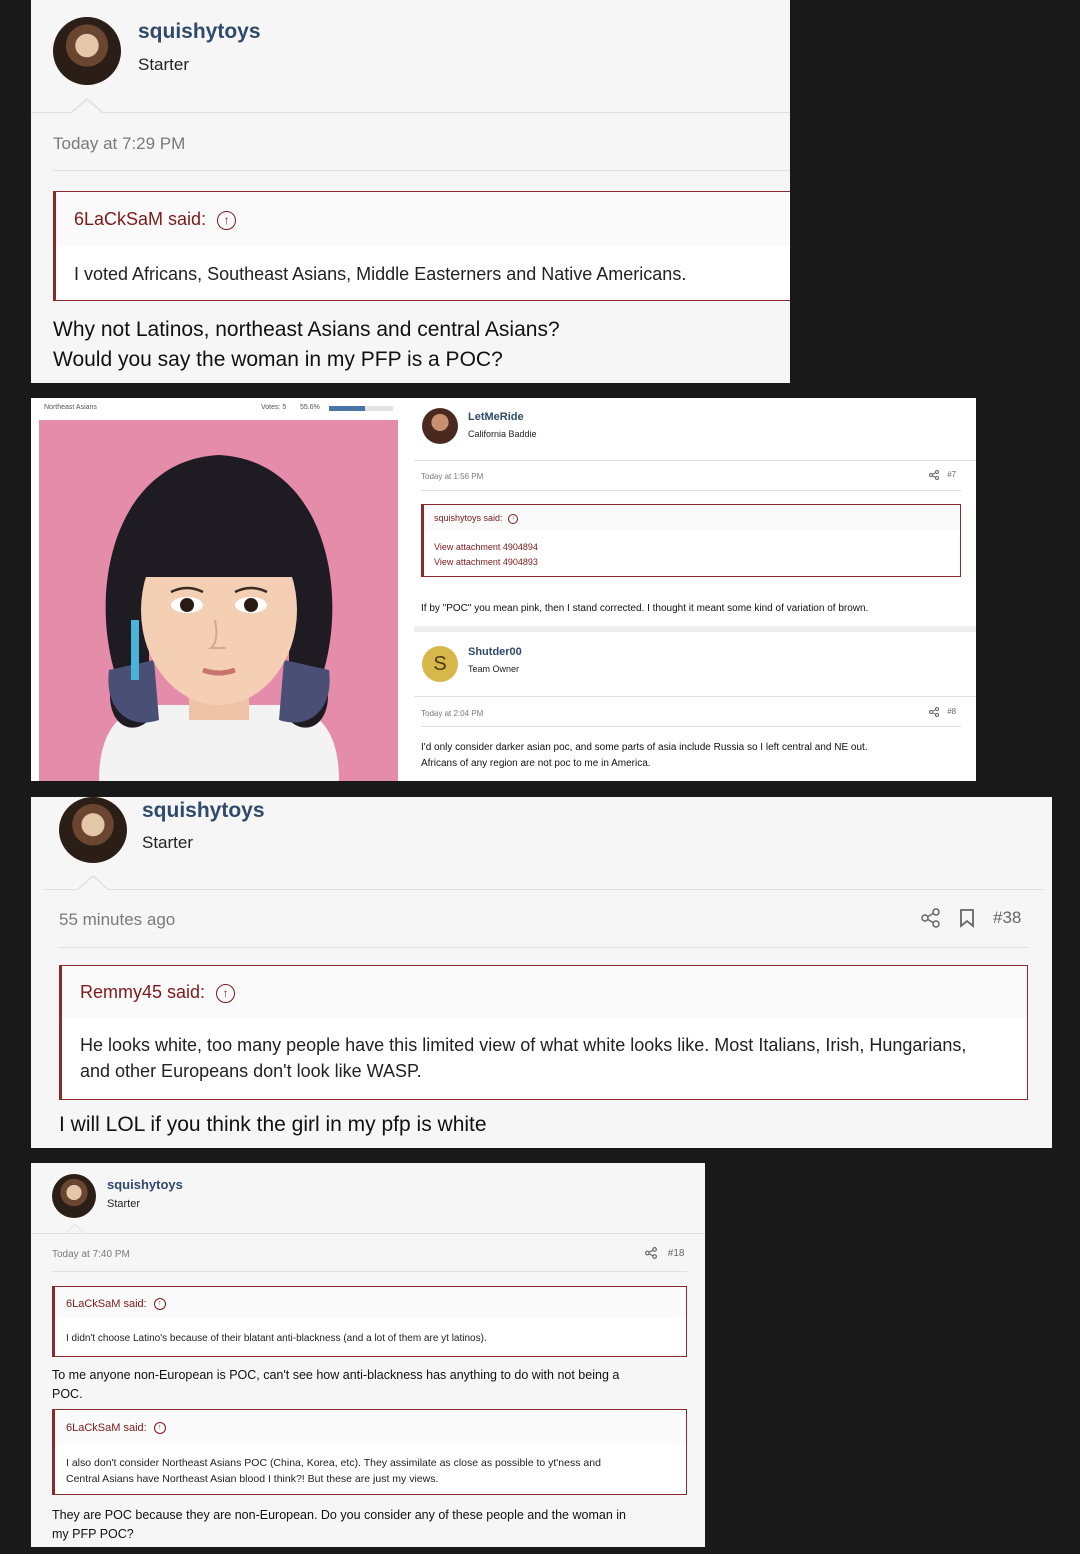 This screenshot has width=1080, height=1554. What do you see at coordinates (452, 713) in the screenshot?
I see `post-timestamp: Today at 2:04 PM` at bounding box center [452, 713].